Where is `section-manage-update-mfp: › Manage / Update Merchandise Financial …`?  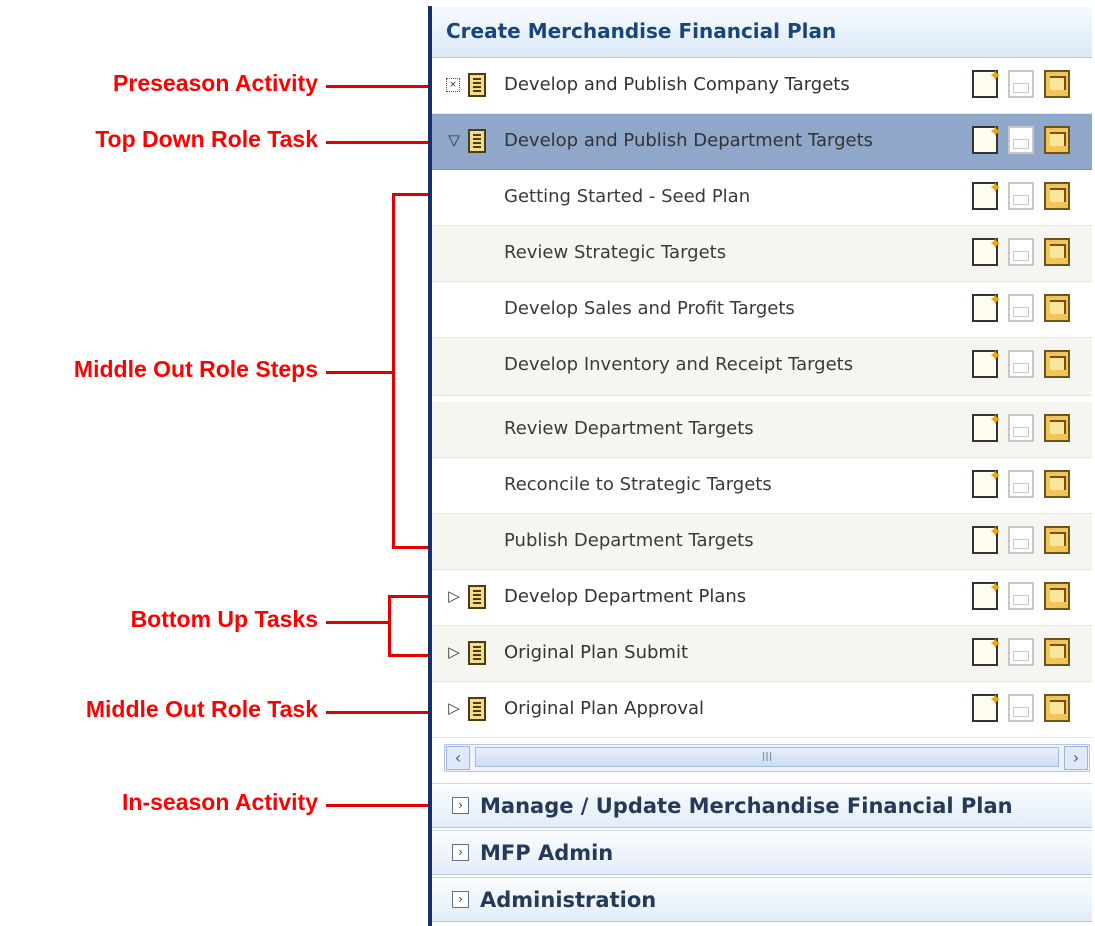 section-manage-update-mfp: › Manage / Update Merchandise Financial … is located at coordinates (762, 805).